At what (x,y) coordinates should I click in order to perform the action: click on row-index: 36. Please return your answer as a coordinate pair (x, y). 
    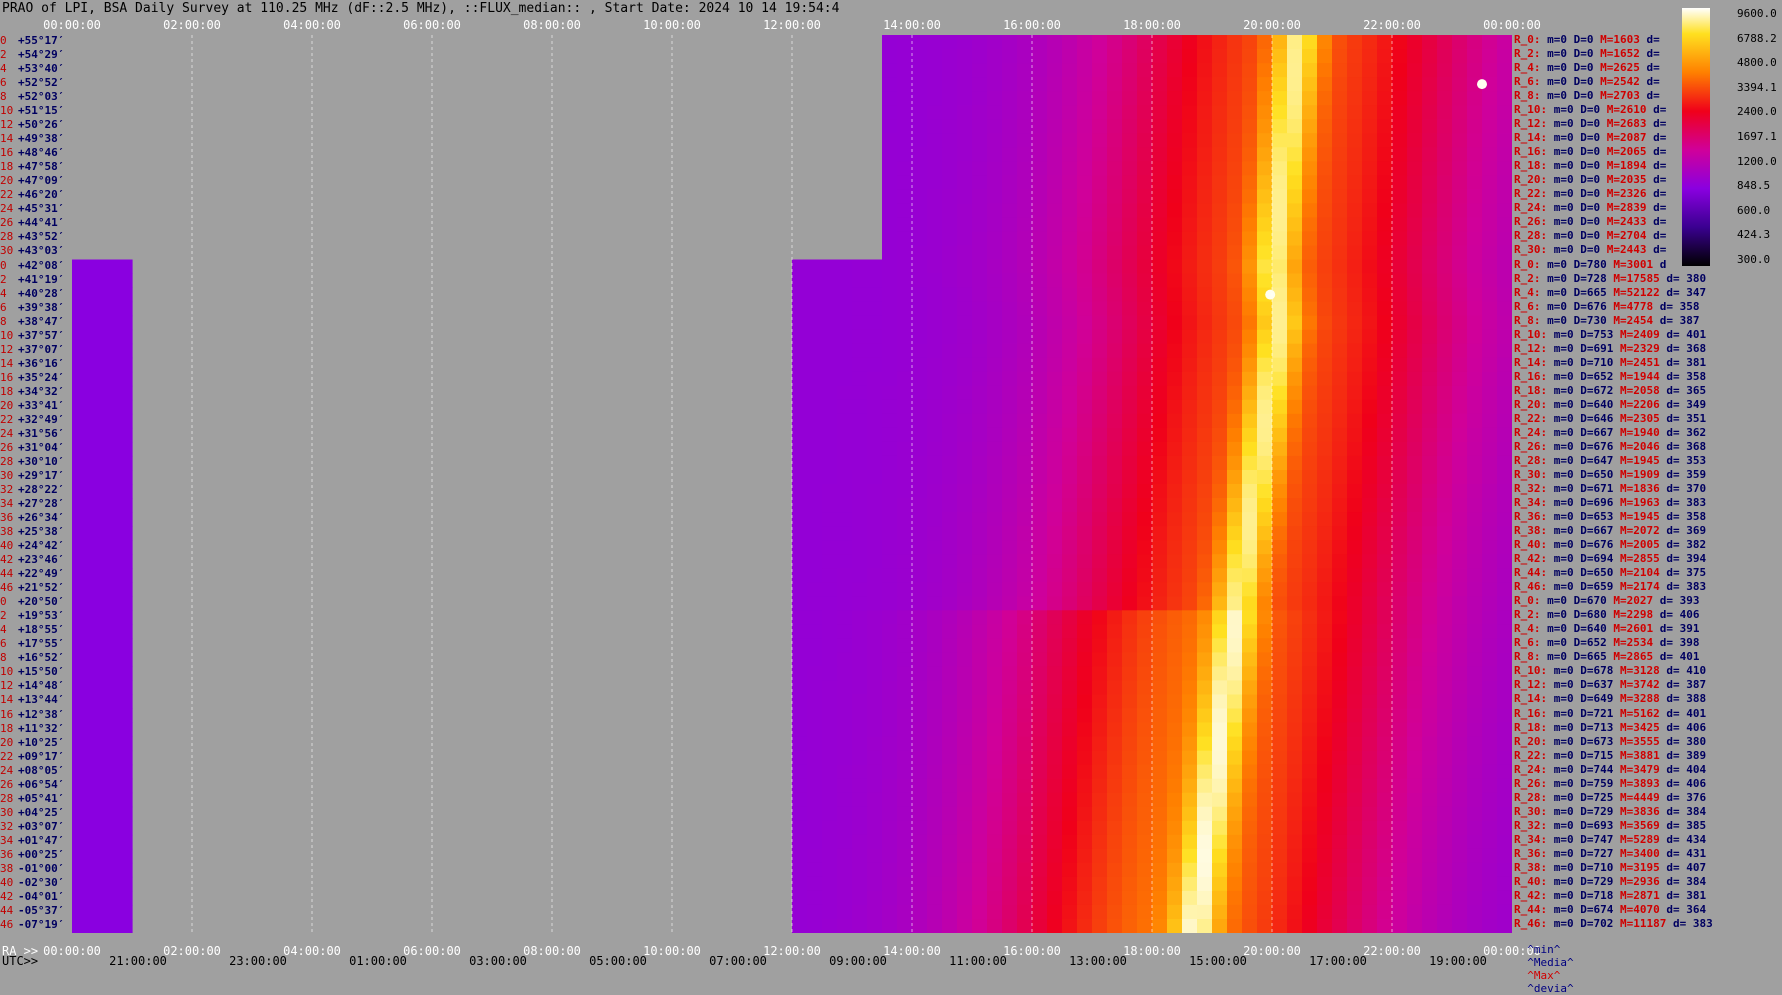
    Looking at the image, I should click on (7, 518).